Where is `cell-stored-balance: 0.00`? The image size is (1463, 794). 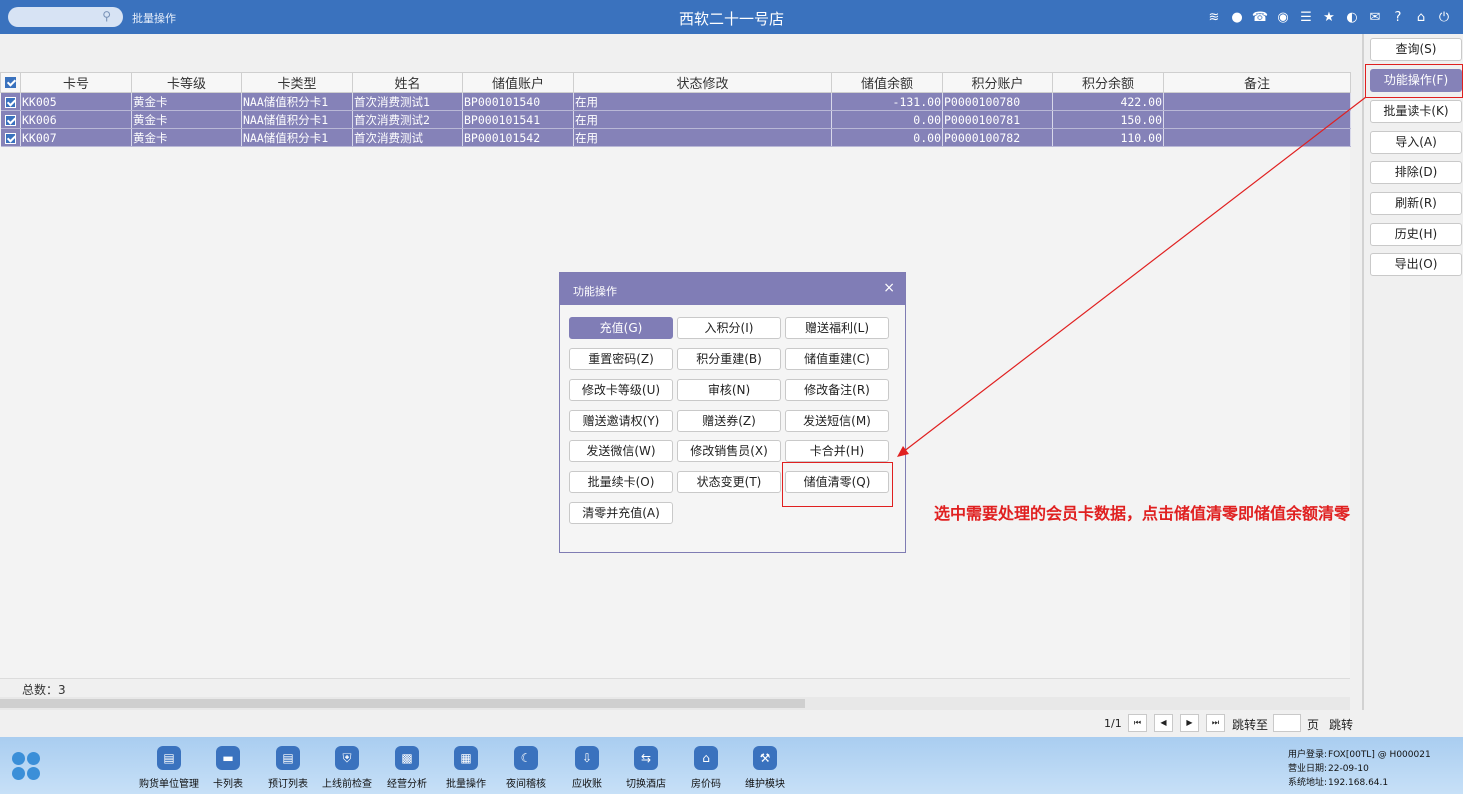
cell-stored-balance: 0.00 is located at coordinates (887, 137).